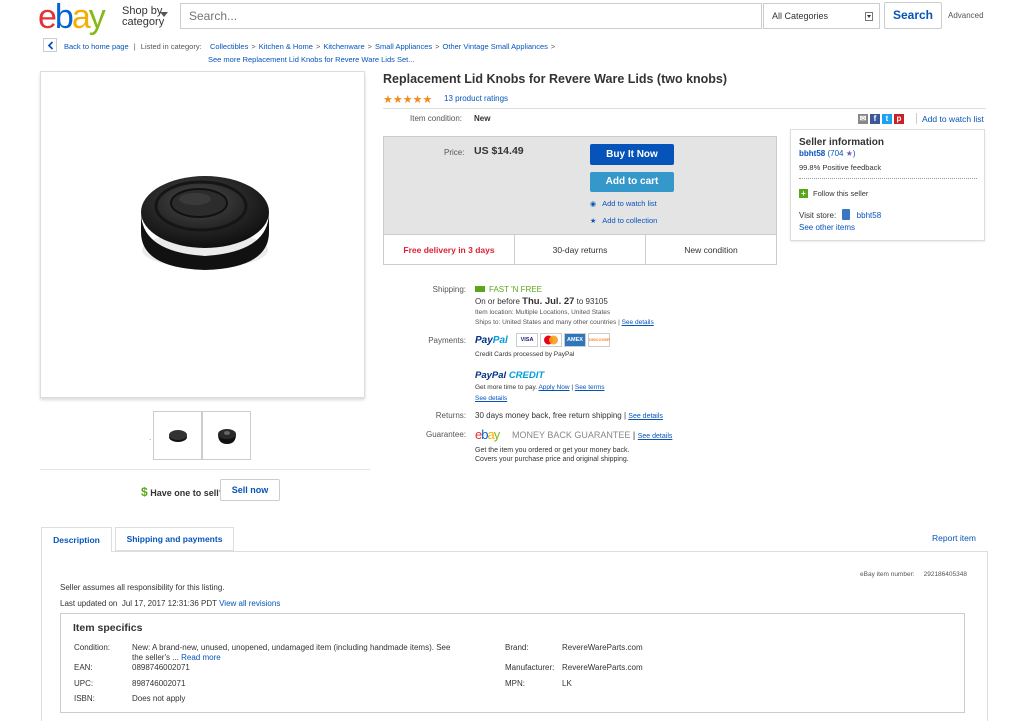  I want to click on have-one-to-sell: $ Have one to sell?, so click(182, 492).